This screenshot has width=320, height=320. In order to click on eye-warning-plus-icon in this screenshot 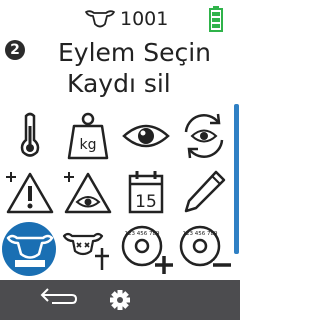, I will do `click(88, 193)`.